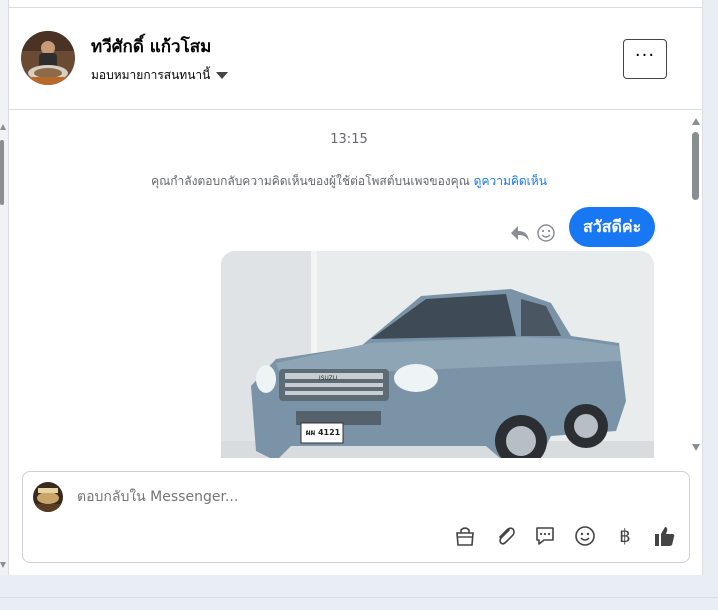  Describe the element at coordinates (520, 233) in the screenshot. I see `reply-icon` at that location.